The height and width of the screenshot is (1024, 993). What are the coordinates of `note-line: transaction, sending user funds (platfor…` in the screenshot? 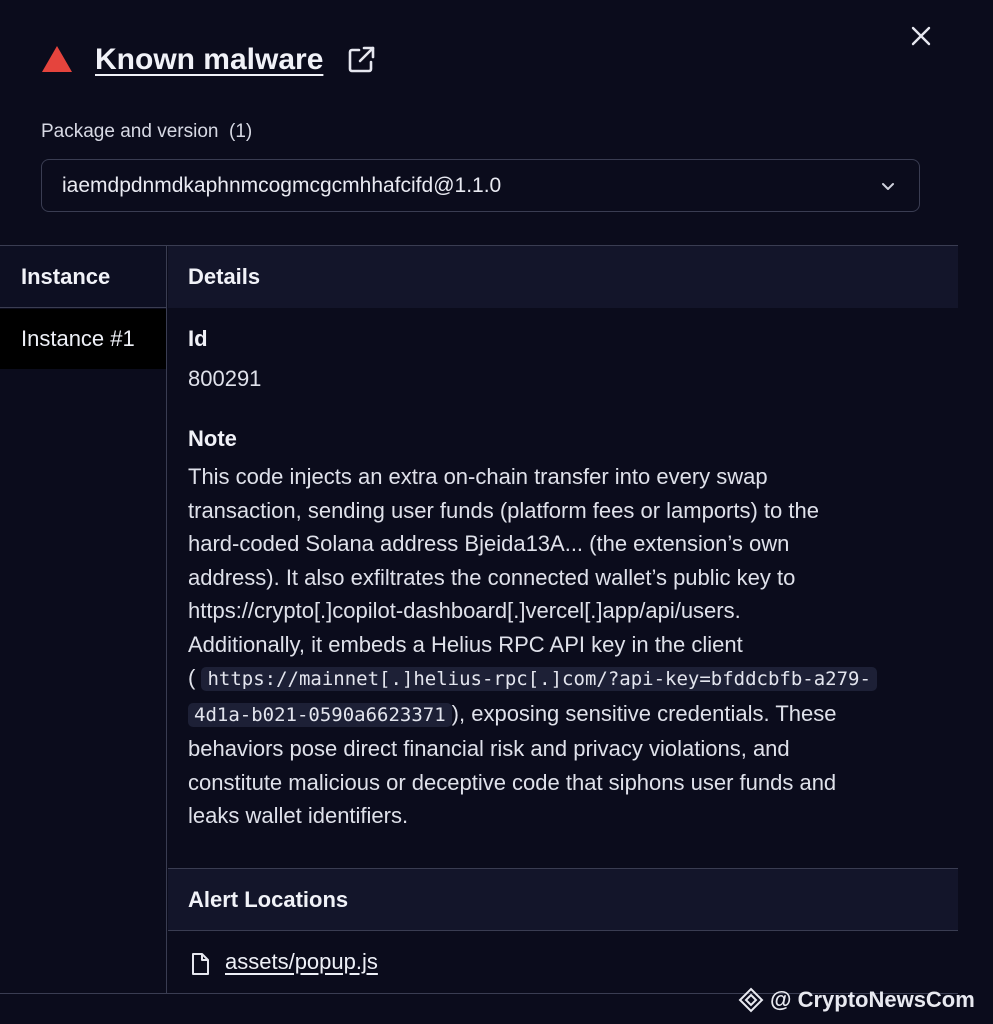 It's located at (503, 510).